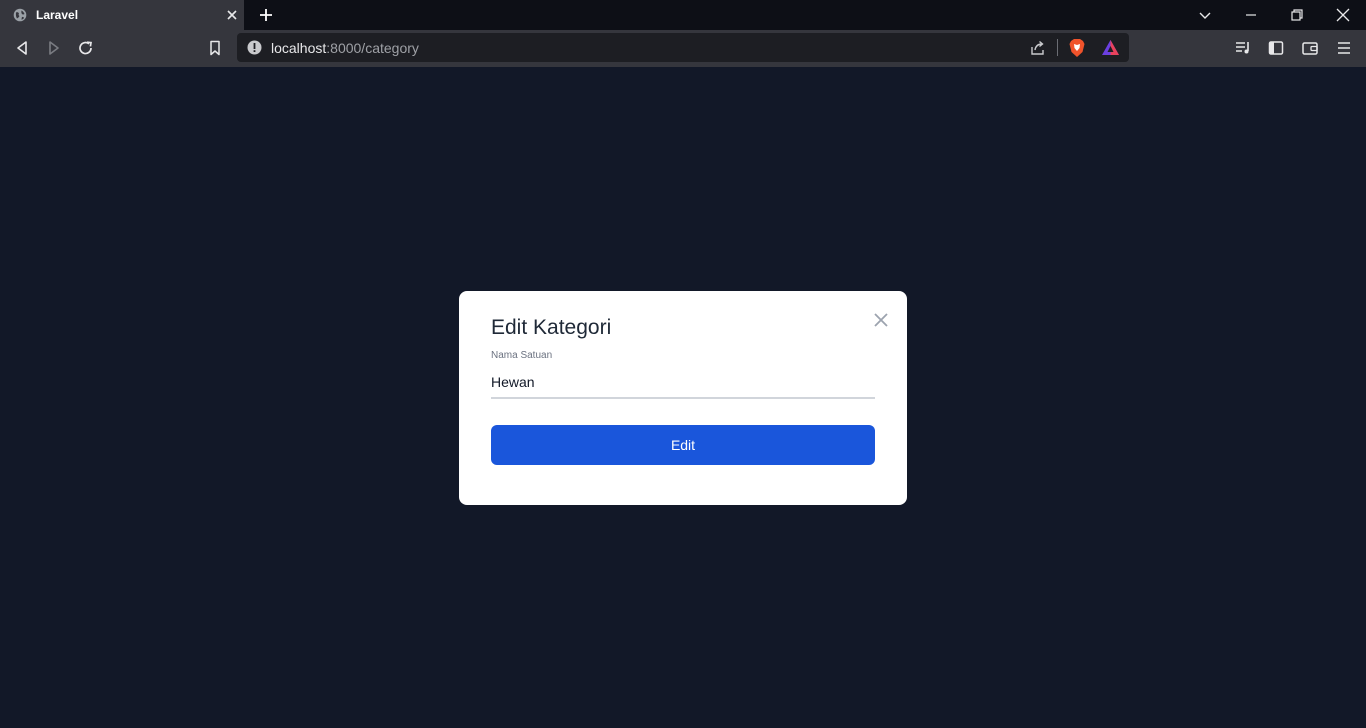 The width and height of the screenshot is (1366, 728). I want to click on address-divider, so click(1057, 47).